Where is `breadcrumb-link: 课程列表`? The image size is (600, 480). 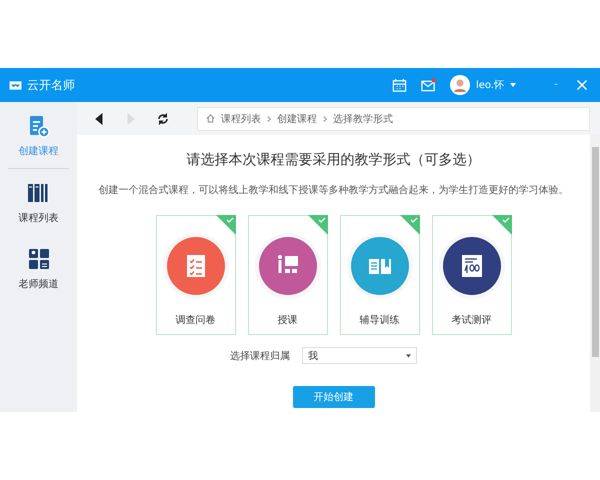
breadcrumb-link: 课程列表 is located at coordinates (241, 119).